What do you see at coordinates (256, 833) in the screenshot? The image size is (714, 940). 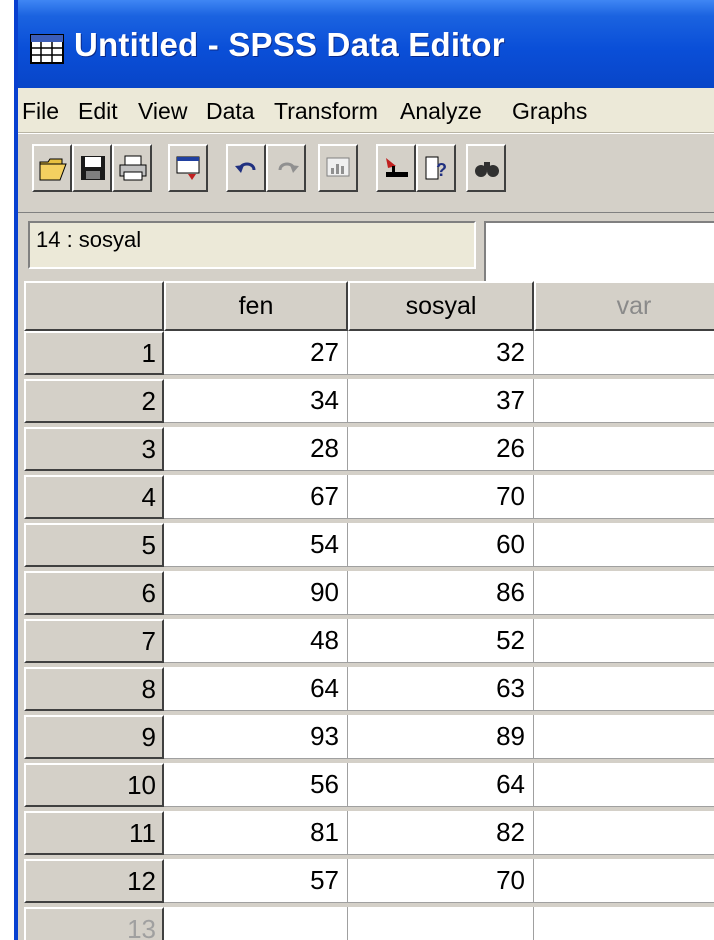 I see `cell-fen: 81` at bounding box center [256, 833].